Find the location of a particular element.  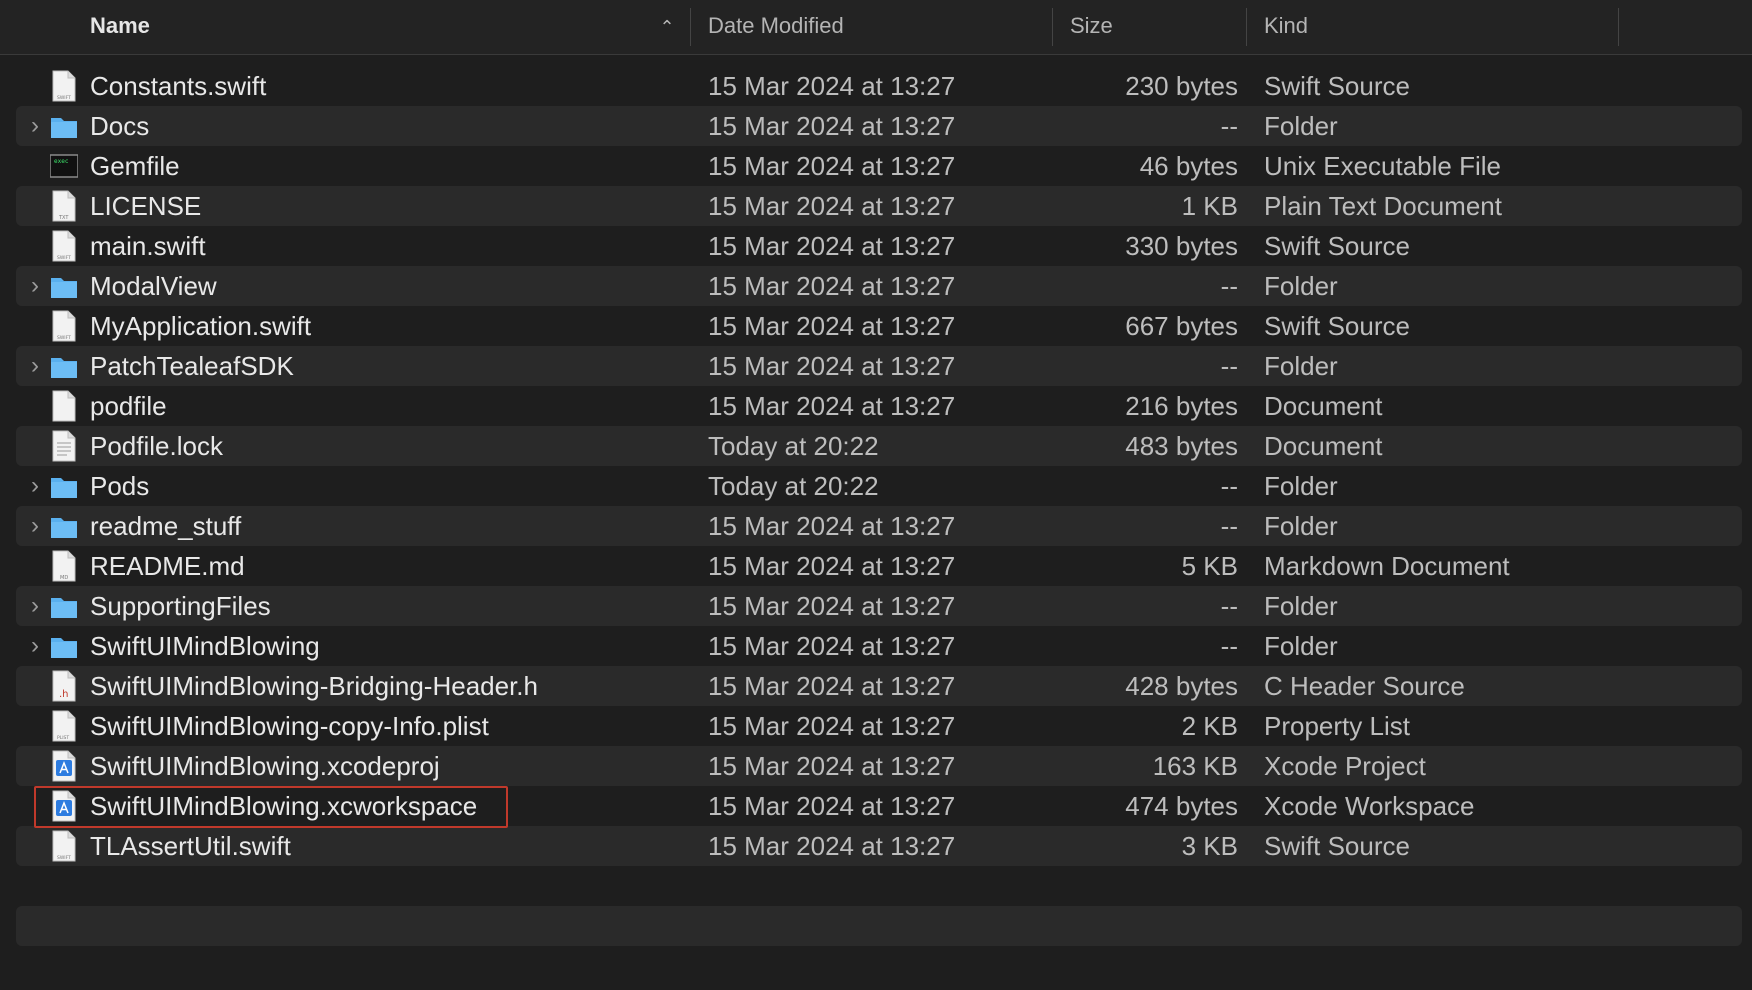

svg-text: .h is located at coordinates (64, 694).